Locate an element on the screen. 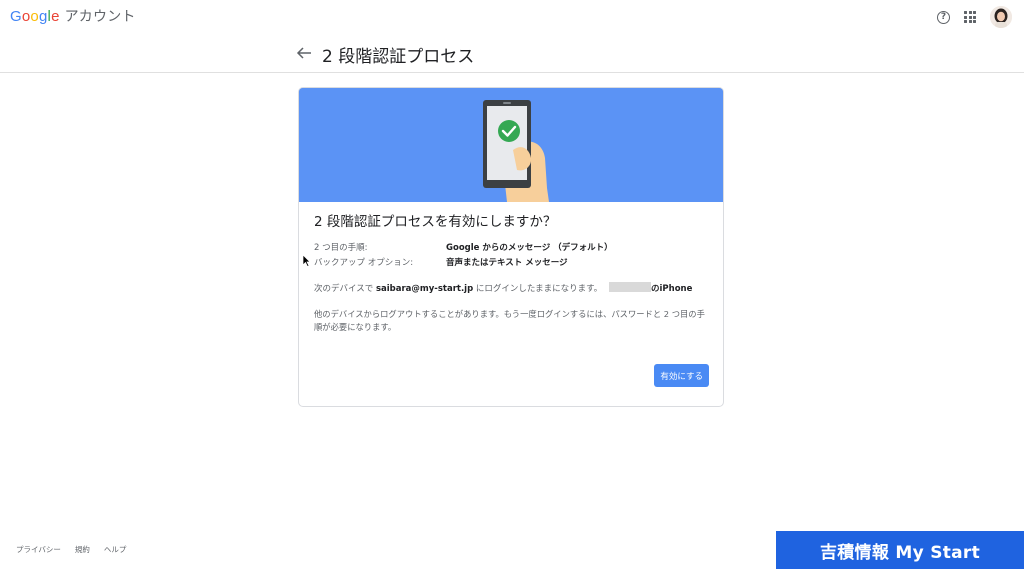  phone-illustration-banner is located at coordinates (511, 145).